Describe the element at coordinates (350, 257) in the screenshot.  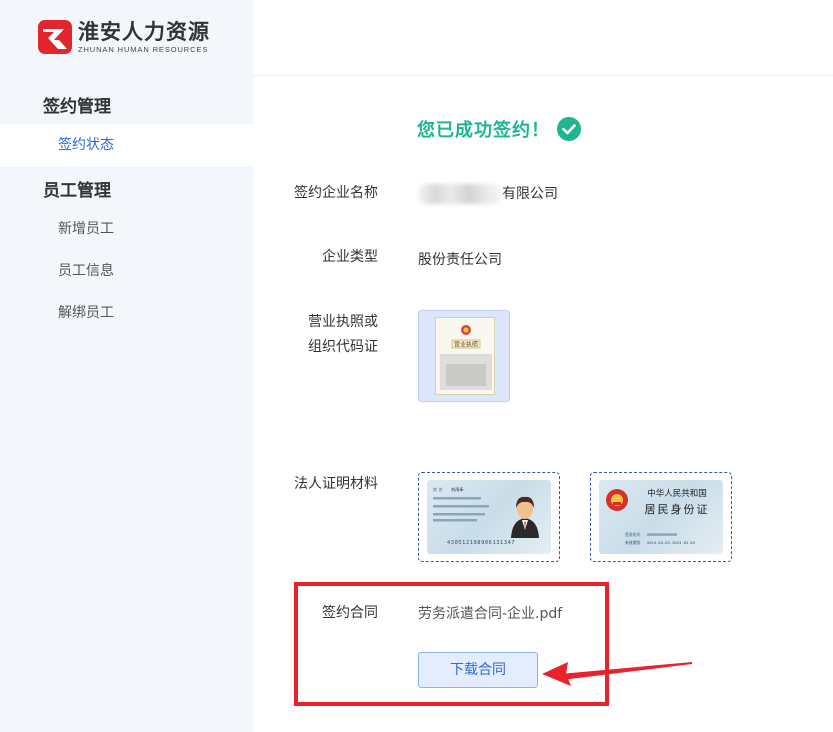
I see `company-type-label: 企业类型` at that location.